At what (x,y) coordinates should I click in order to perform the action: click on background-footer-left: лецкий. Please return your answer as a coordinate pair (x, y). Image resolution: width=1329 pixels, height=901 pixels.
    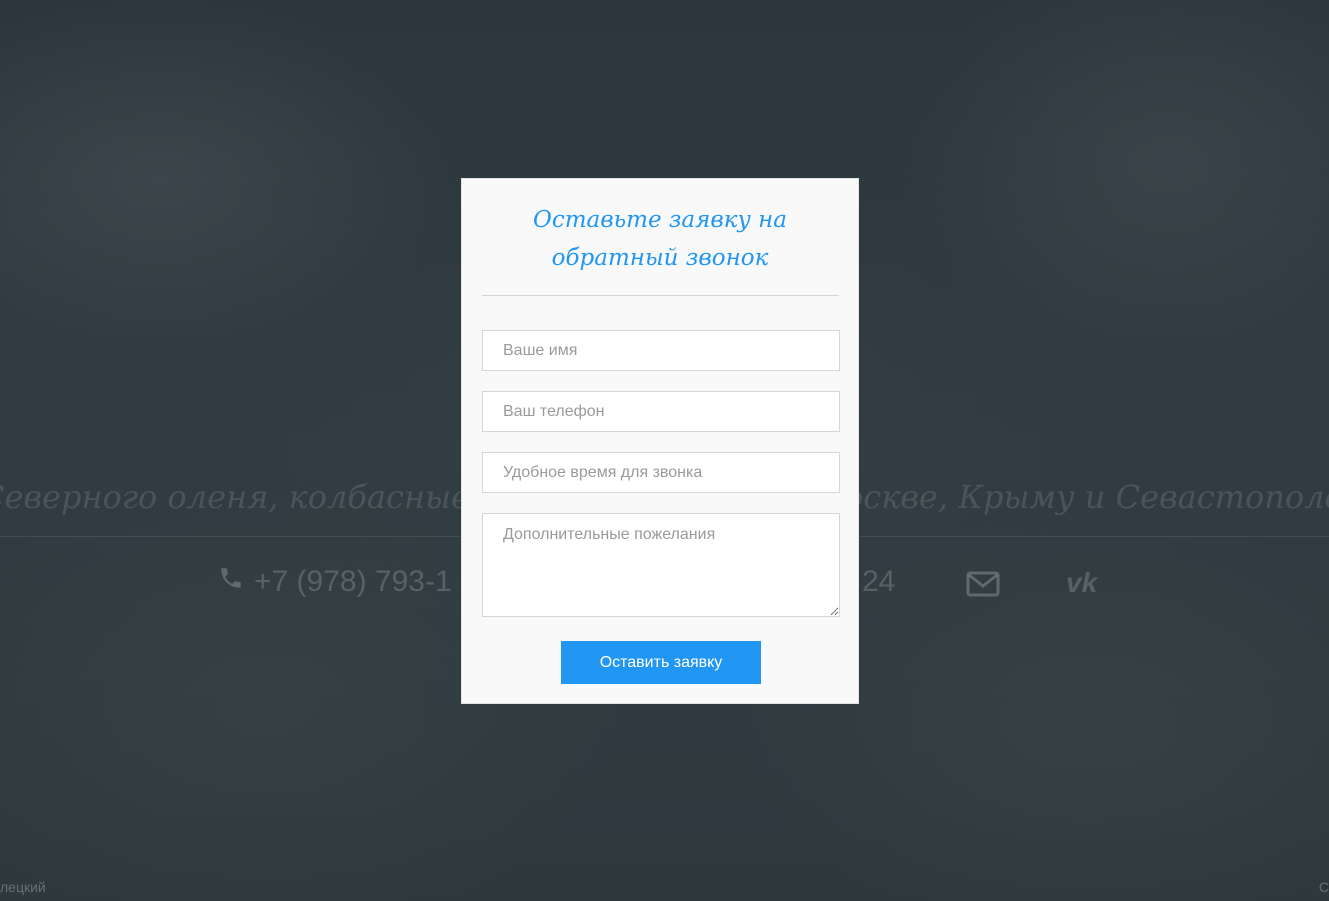
    Looking at the image, I should click on (23, 887).